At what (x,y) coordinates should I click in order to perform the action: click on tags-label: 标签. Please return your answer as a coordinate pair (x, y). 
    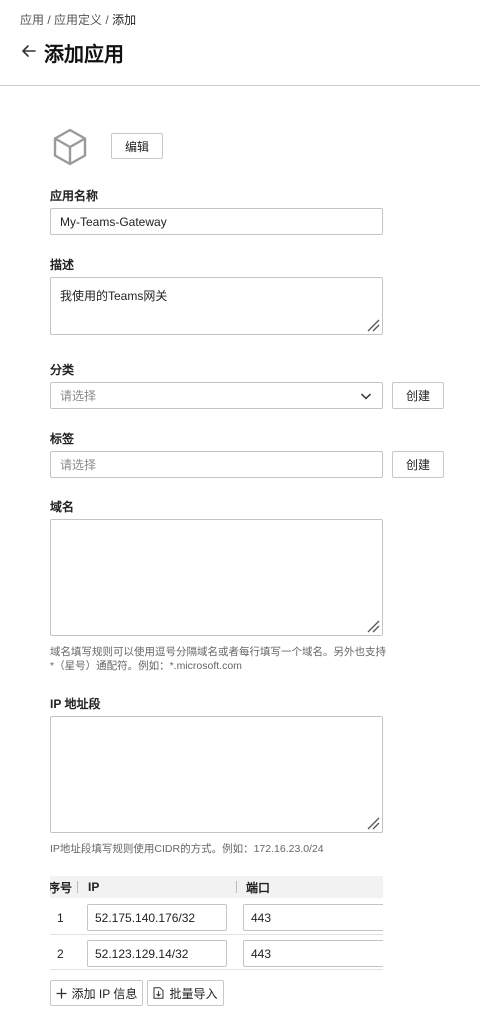
    Looking at the image, I should click on (62, 439).